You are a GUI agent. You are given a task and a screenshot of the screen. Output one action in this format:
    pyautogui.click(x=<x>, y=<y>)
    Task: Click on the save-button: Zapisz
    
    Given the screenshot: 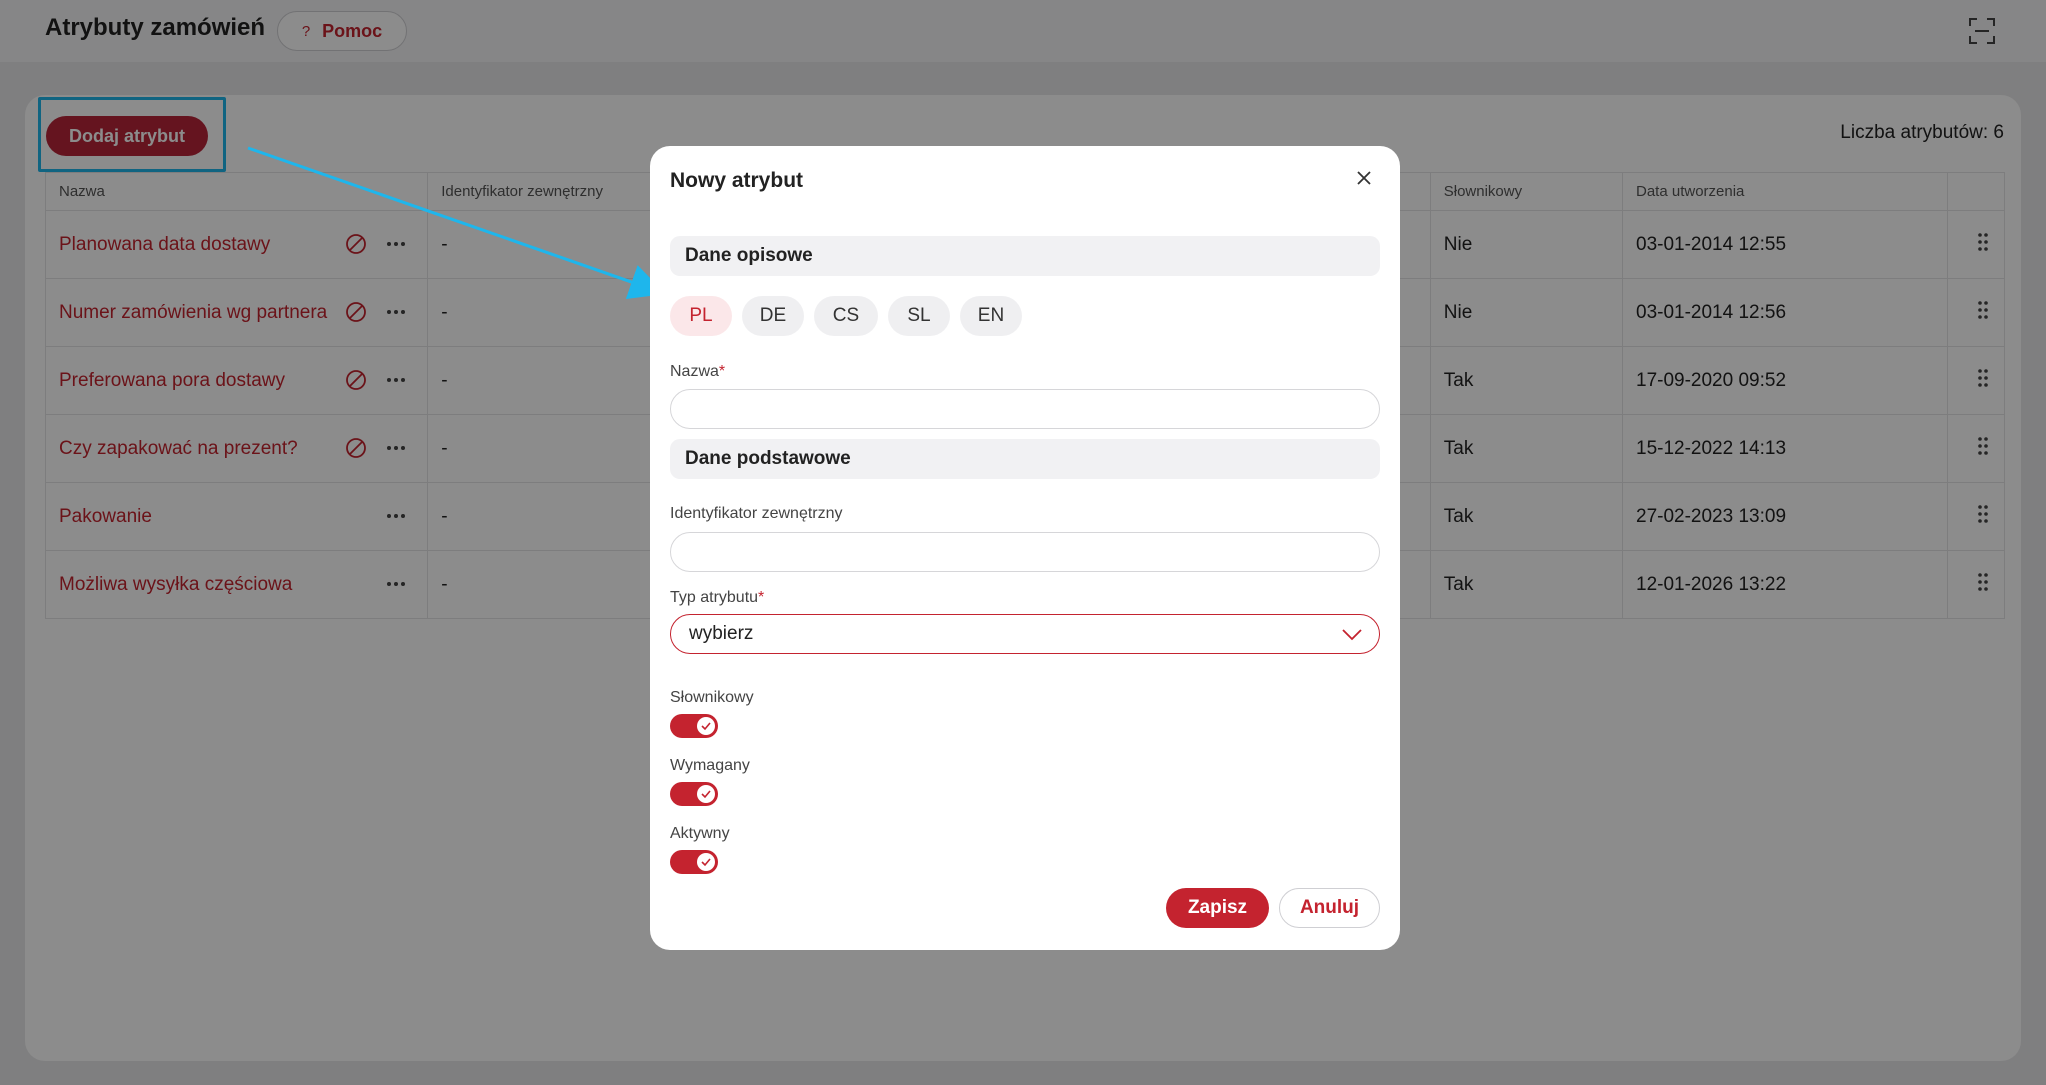 What is the action you would take?
    pyautogui.click(x=1217, y=908)
    